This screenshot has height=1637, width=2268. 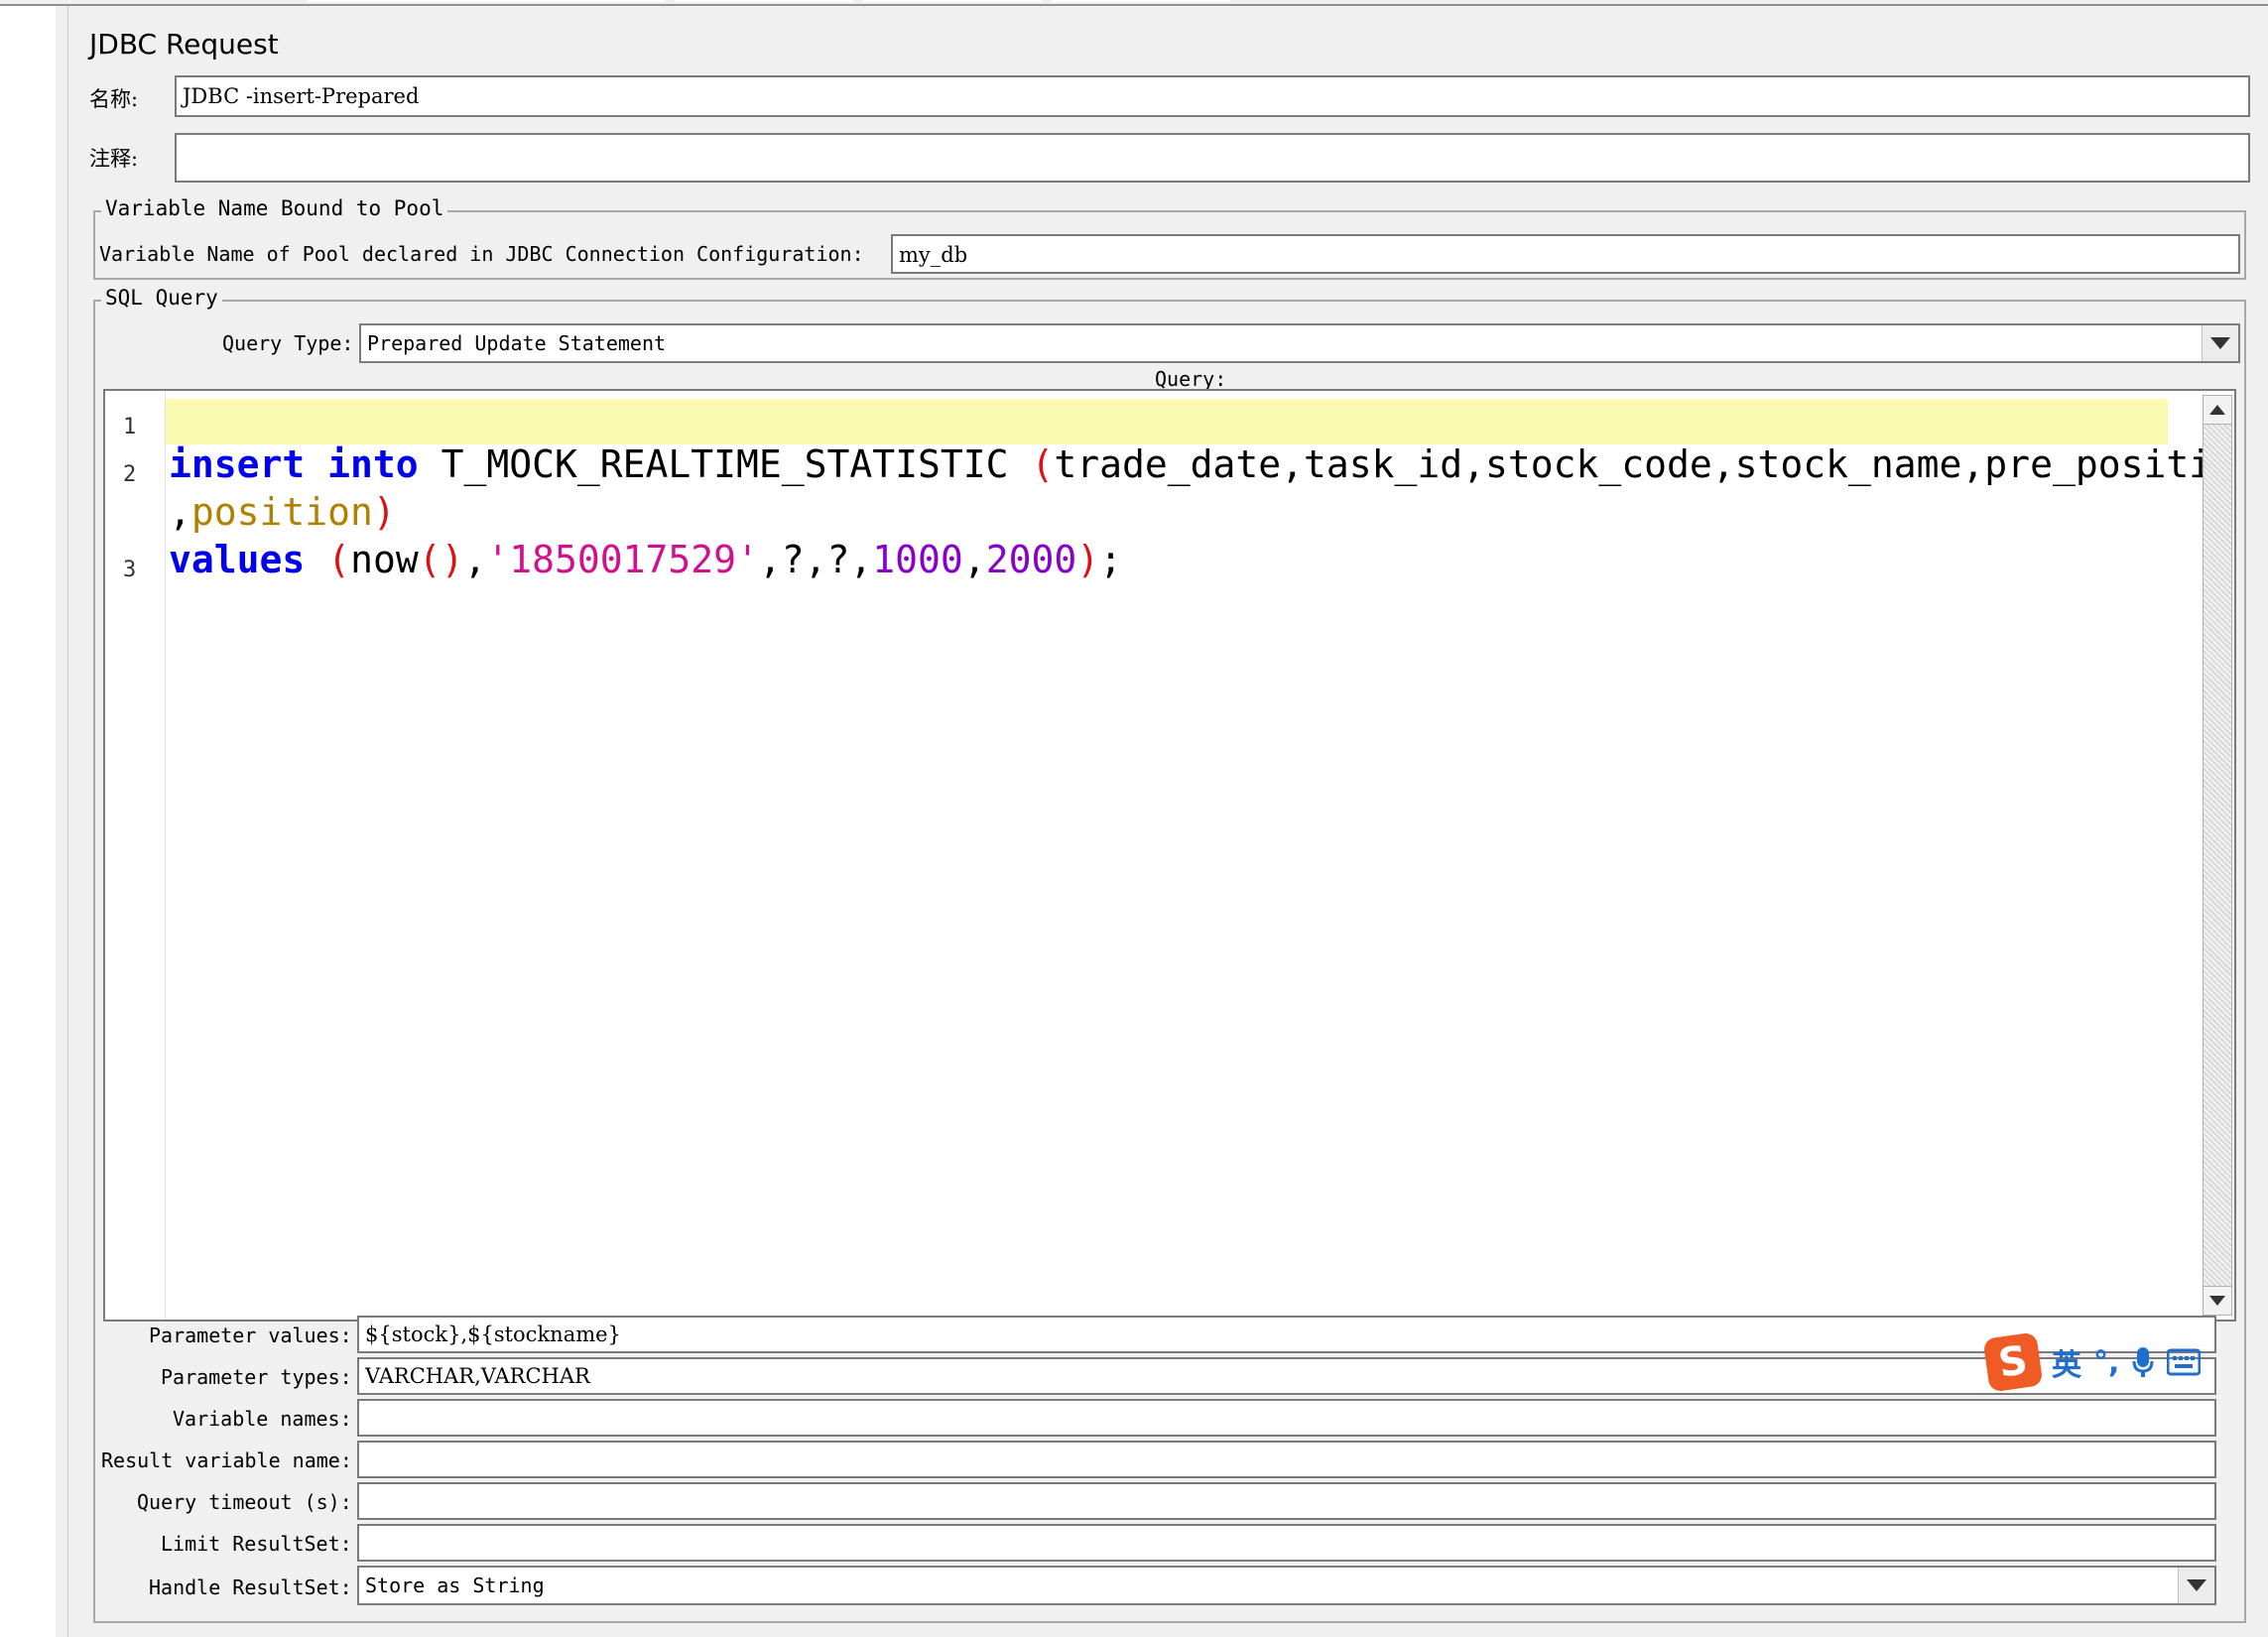 What do you see at coordinates (135, 855) in the screenshot?
I see `line-number-gutter: 1 2 3` at bounding box center [135, 855].